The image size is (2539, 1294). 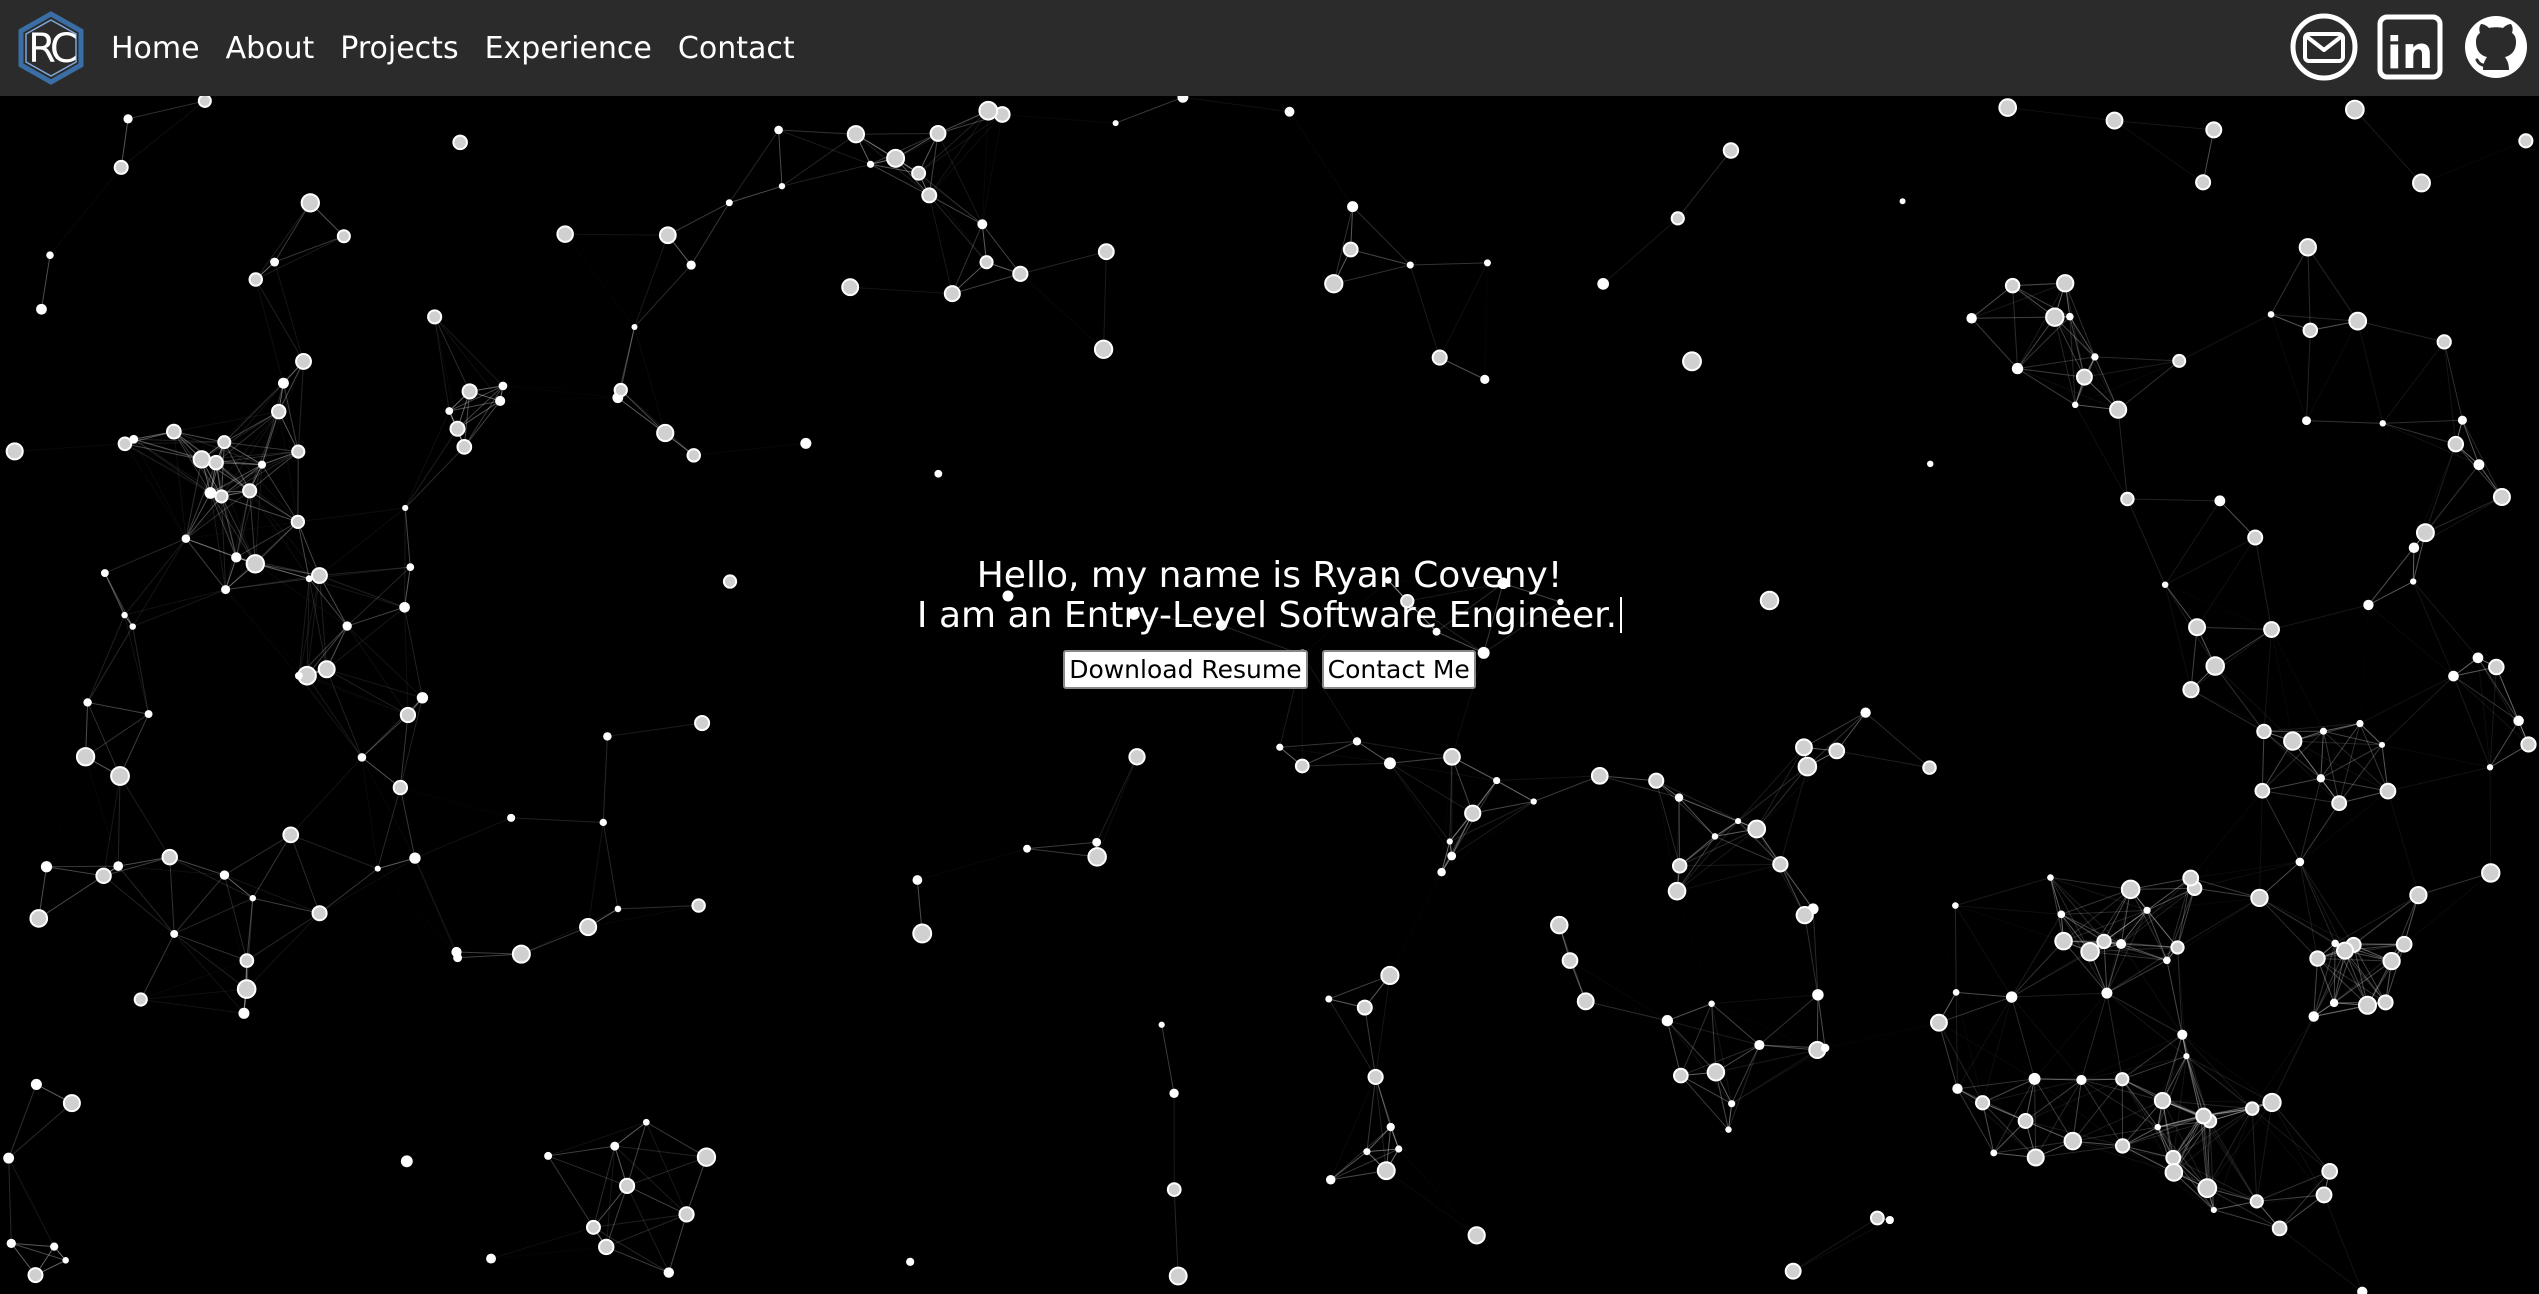 I want to click on nav-link-experience: Experience, so click(x=568, y=48).